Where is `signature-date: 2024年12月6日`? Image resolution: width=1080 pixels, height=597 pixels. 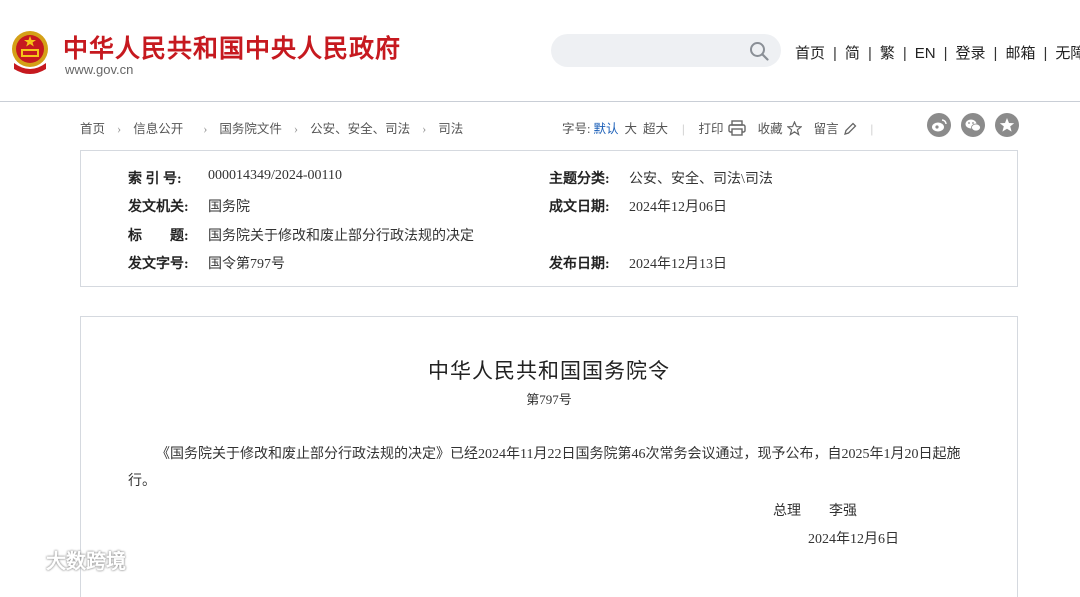 signature-date: 2024年12月6日 is located at coordinates (853, 539).